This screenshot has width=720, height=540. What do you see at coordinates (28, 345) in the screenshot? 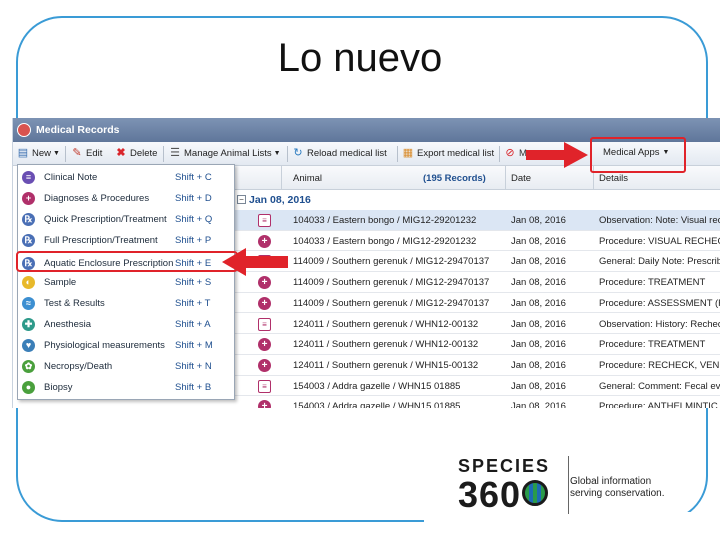
I see `menu-item-icon: ♥` at bounding box center [28, 345].